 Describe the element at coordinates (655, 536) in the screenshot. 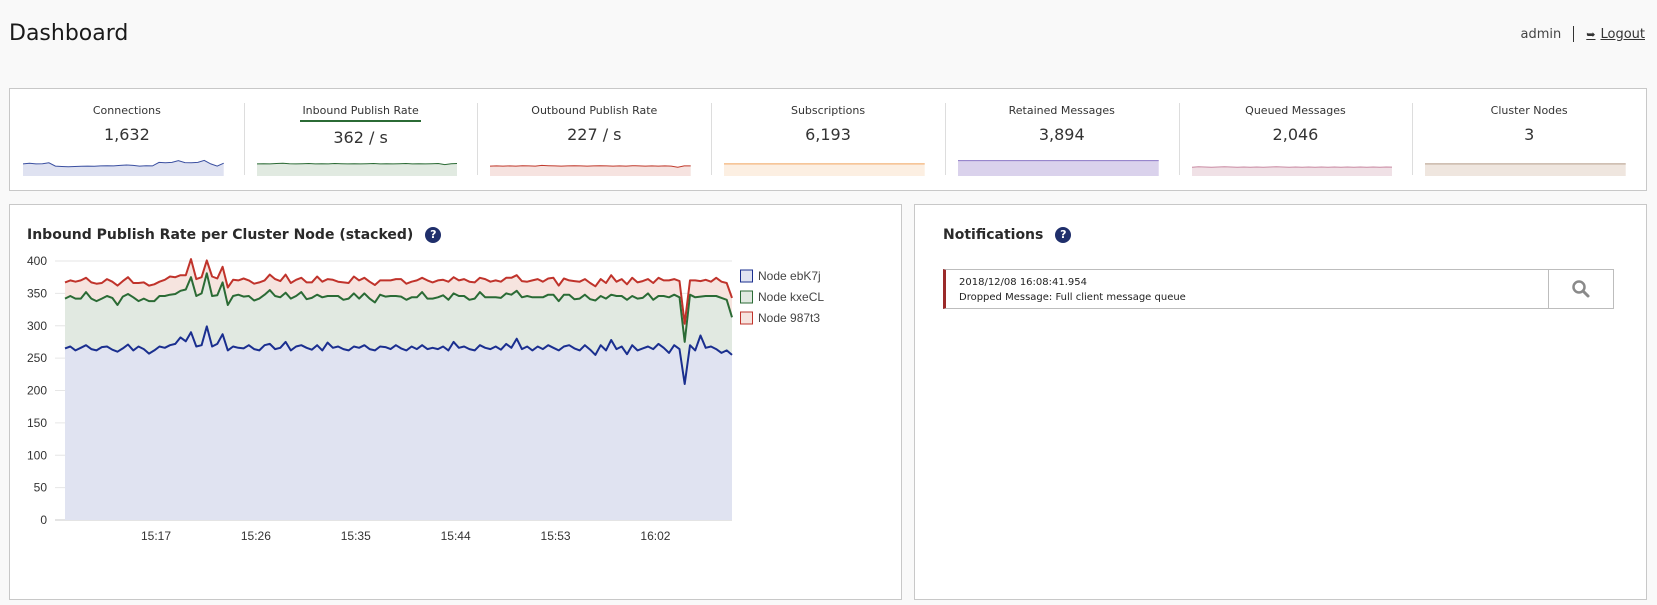

I see `x-tick-label: 16:02` at that location.